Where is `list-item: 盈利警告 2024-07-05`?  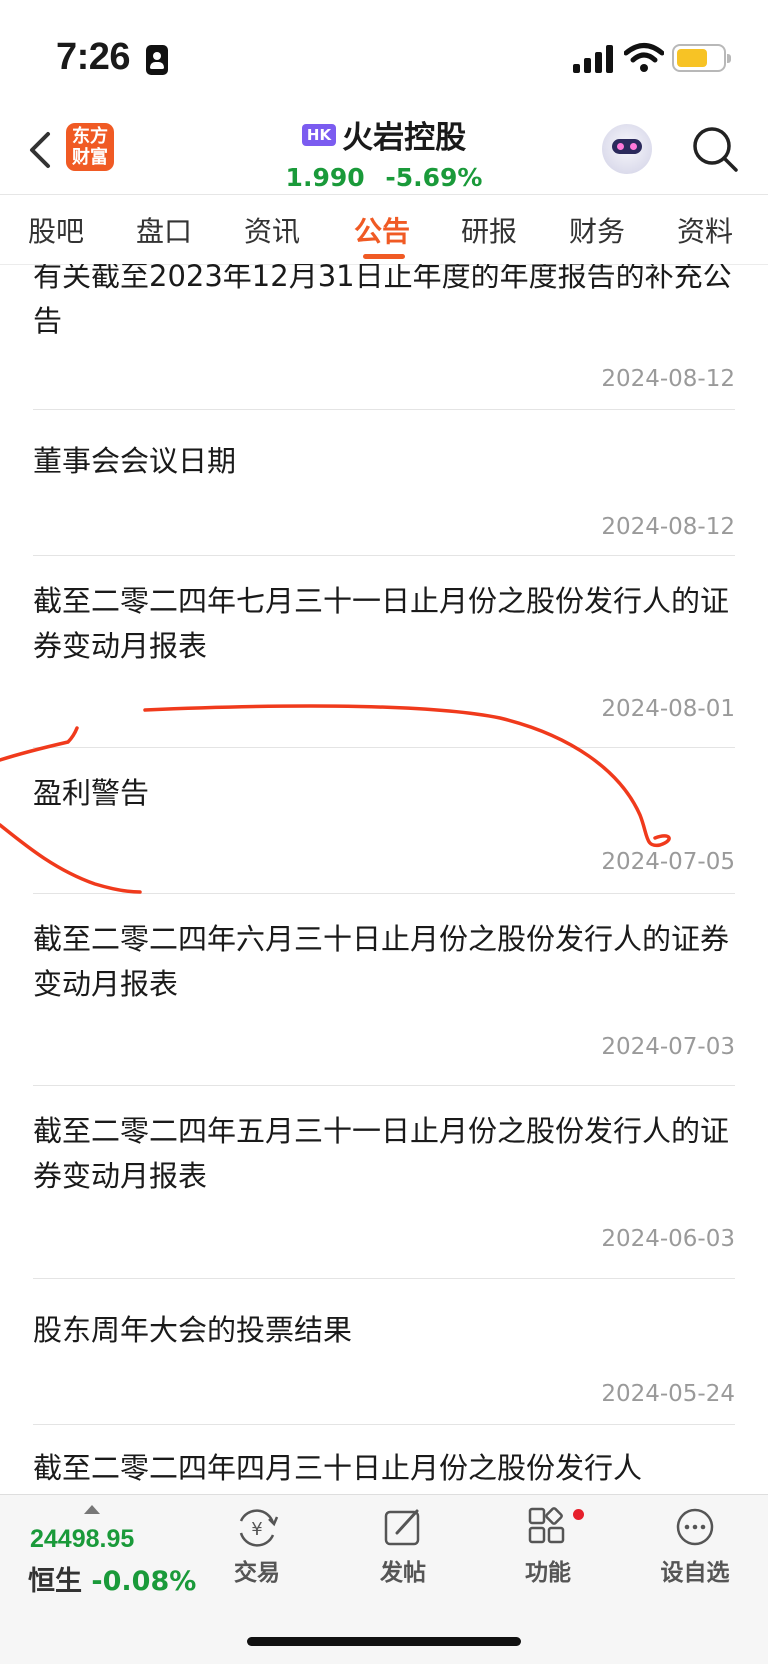
list-item: 盈利警告 2024-07-05 is located at coordinates (384, 820).